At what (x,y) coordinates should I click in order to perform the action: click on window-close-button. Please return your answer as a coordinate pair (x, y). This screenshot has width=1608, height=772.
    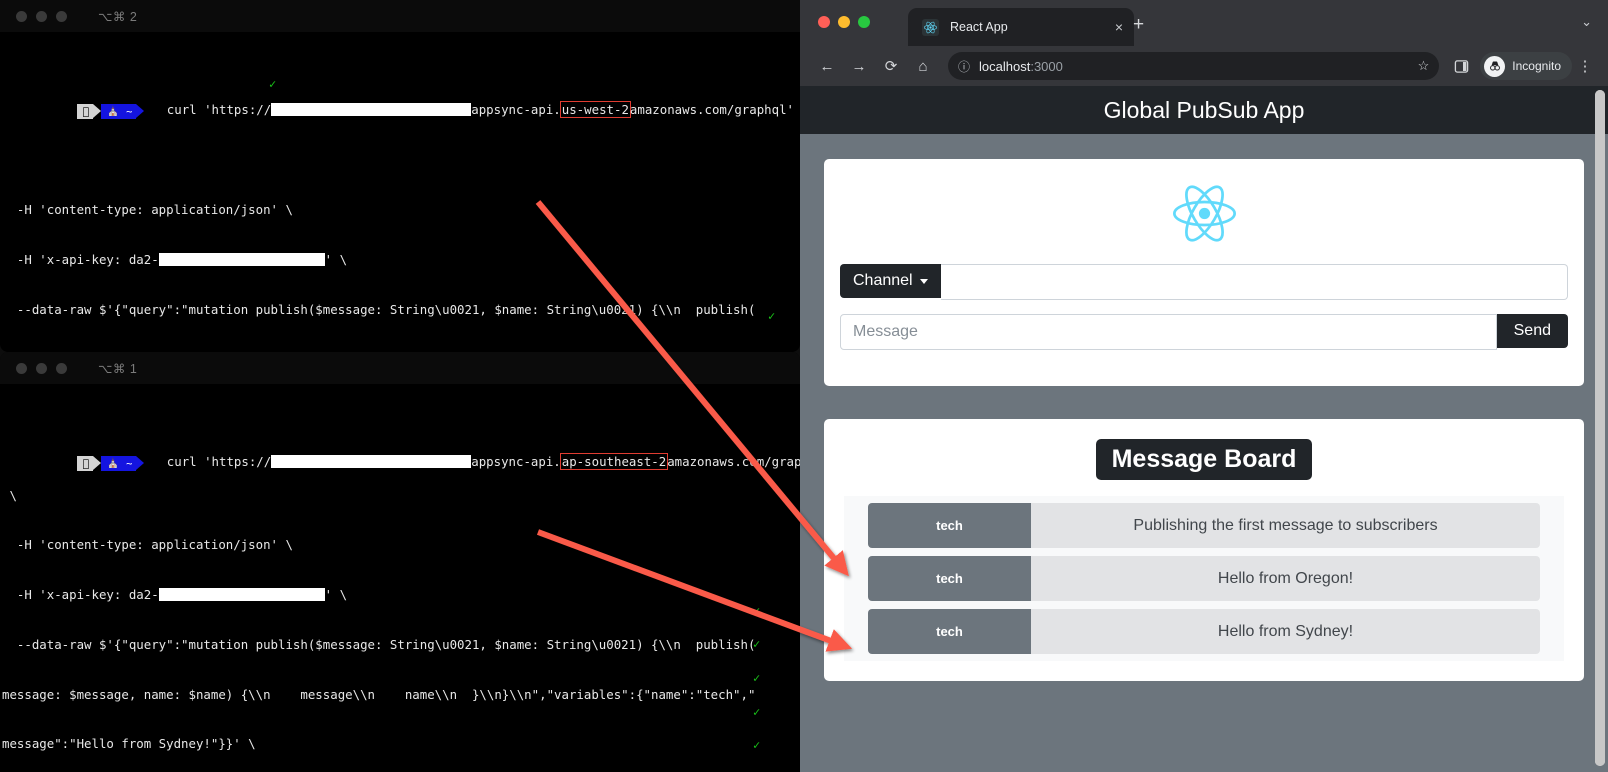
    Looking at the image, I should click on (824, 22).